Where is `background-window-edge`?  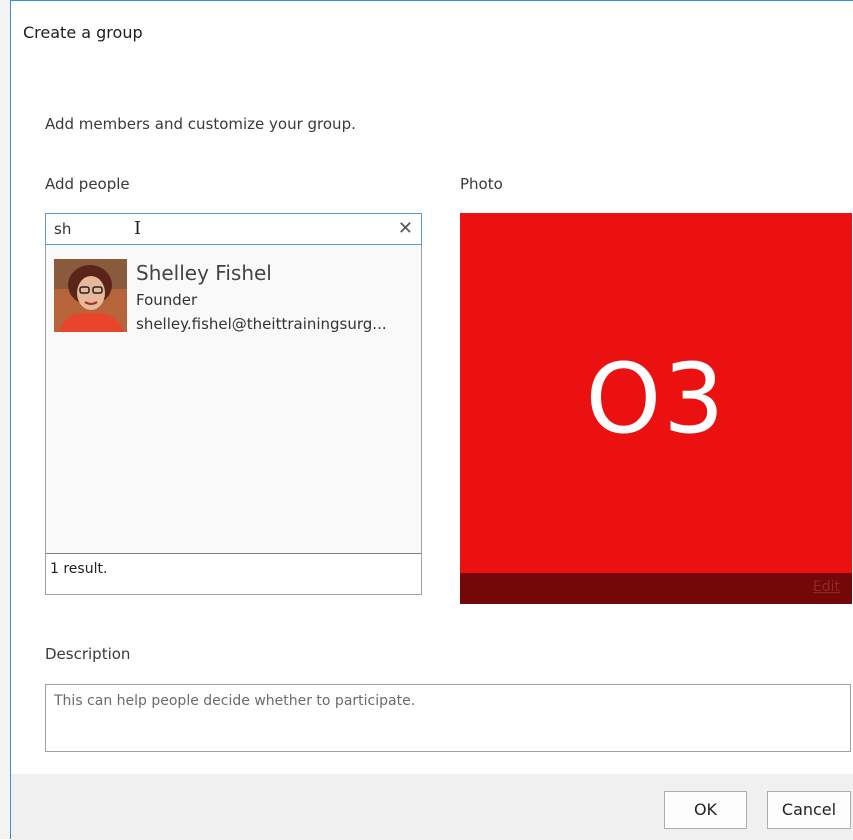
background-window-edge is located at coordinates (5, 419).